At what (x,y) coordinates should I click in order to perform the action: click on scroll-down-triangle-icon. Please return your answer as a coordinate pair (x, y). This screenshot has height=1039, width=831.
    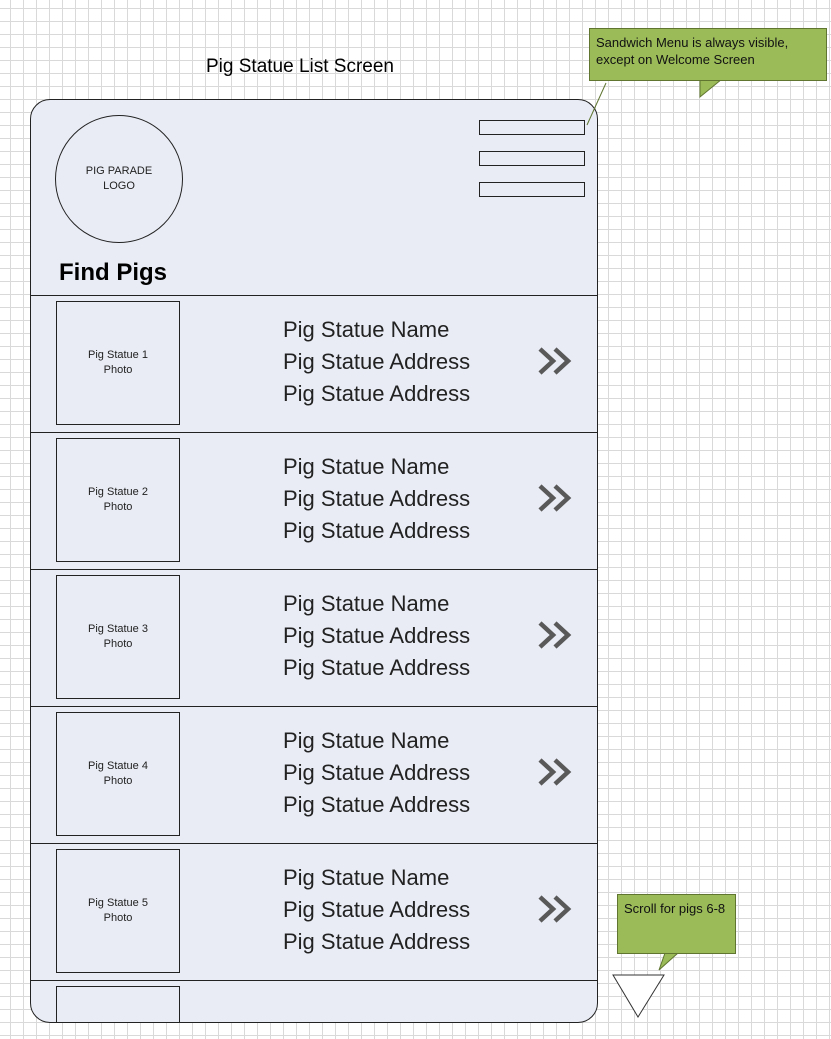
    Looking at the image, I should click on (638, 996).